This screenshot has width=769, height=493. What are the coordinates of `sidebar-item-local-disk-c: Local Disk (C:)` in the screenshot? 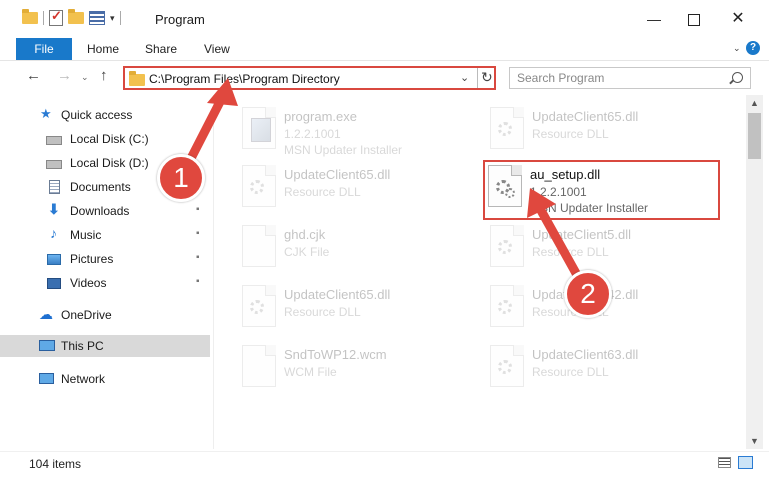 It's located at (105, 139).